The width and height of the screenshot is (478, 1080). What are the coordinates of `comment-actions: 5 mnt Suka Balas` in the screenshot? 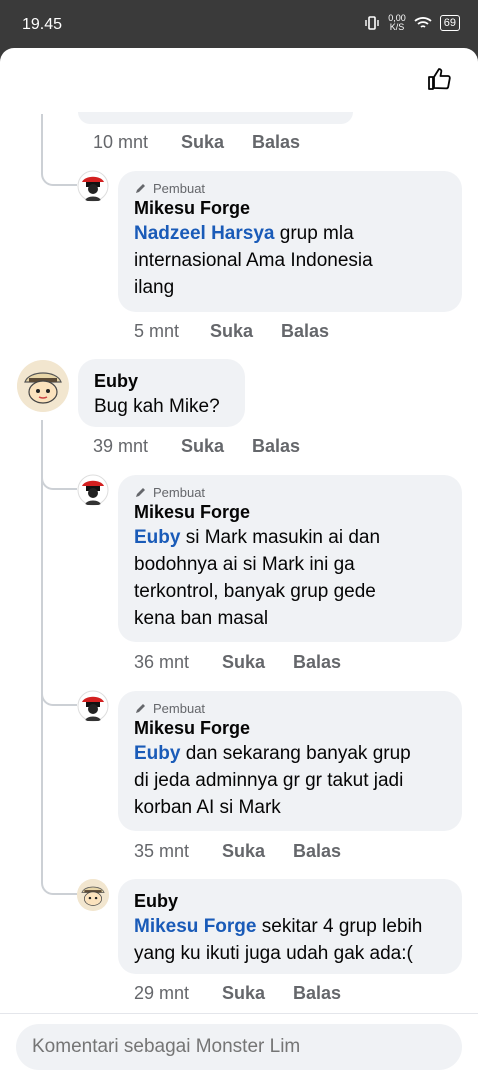 It's located at (231, 331).